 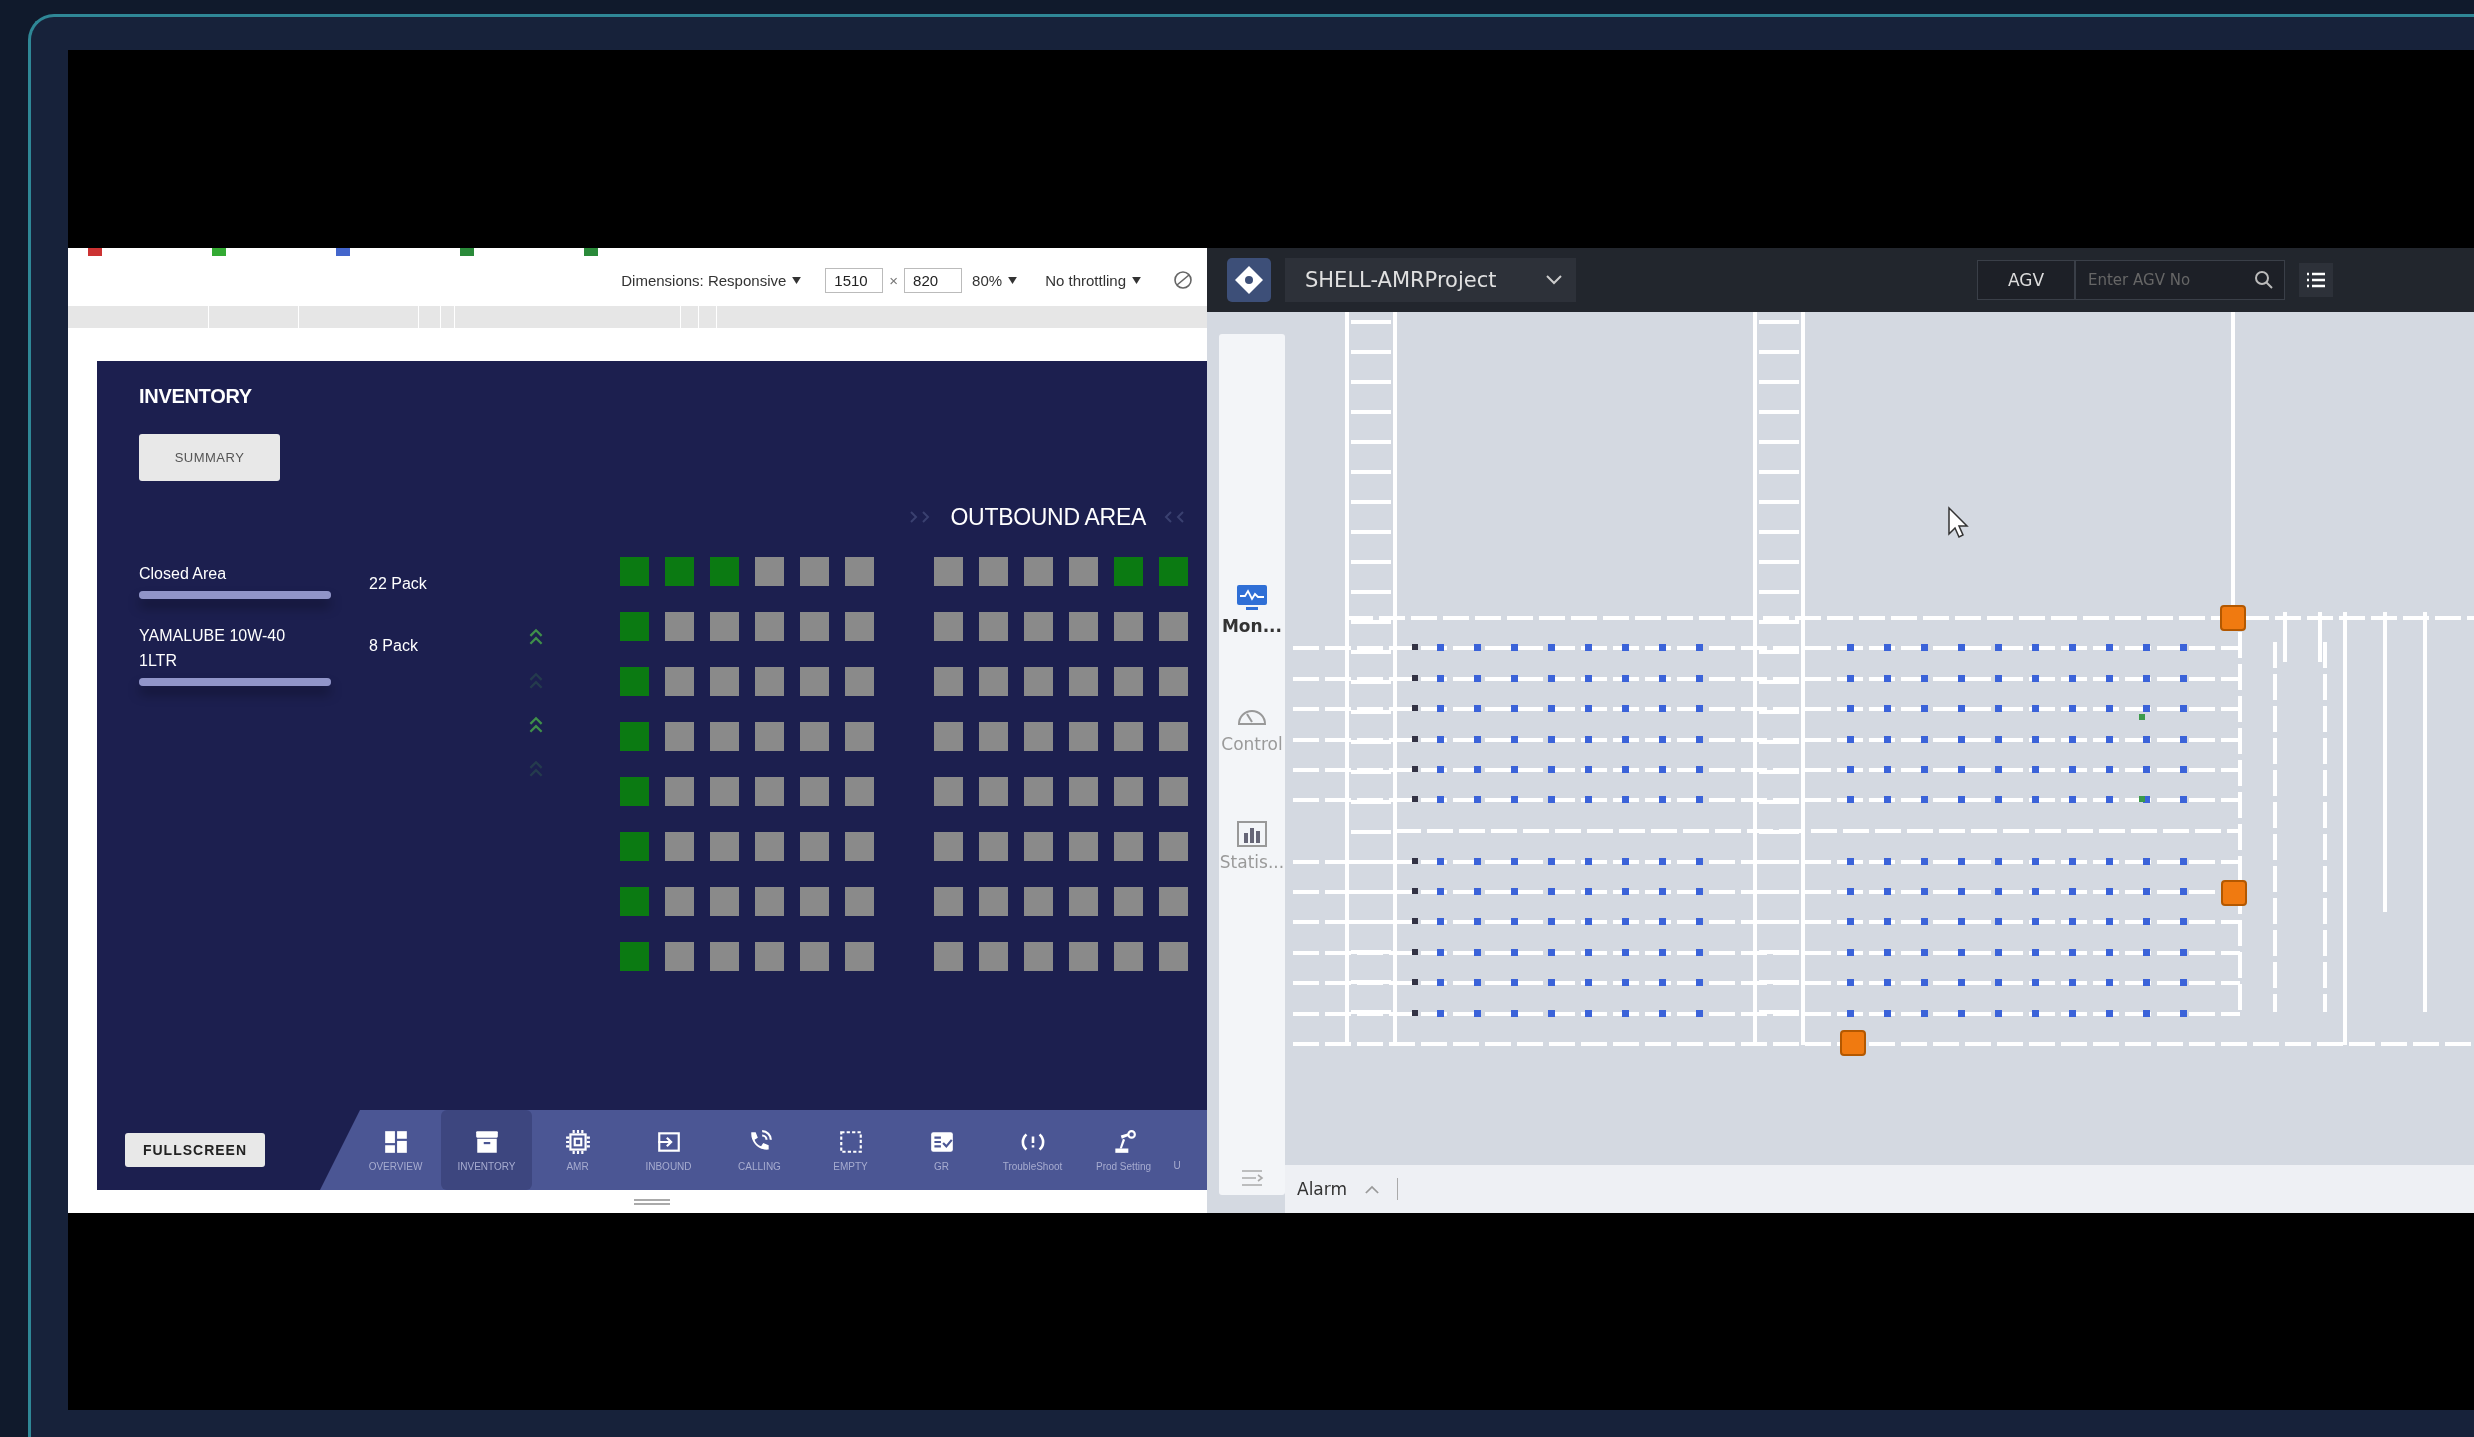 I want to click on app-logo-icon, so click(x=1249, y=280).